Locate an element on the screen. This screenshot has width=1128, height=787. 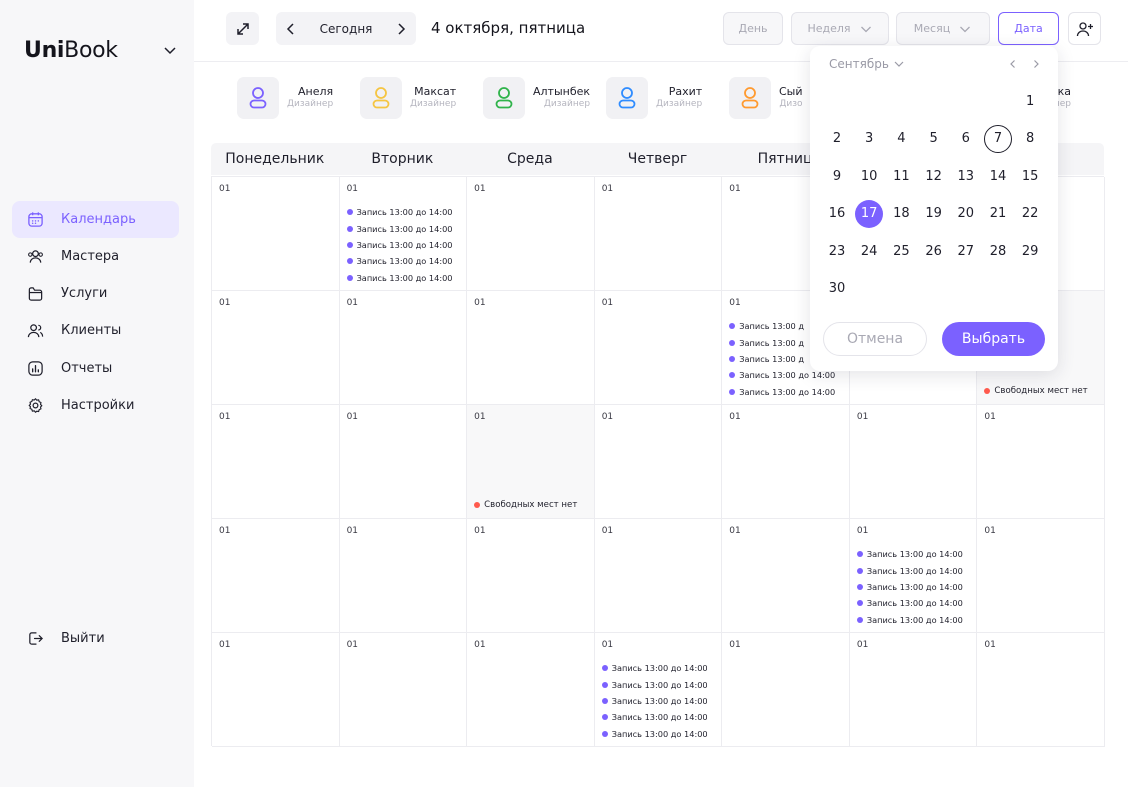
cancel-button: Отмена is located at coordinates (875, 339).